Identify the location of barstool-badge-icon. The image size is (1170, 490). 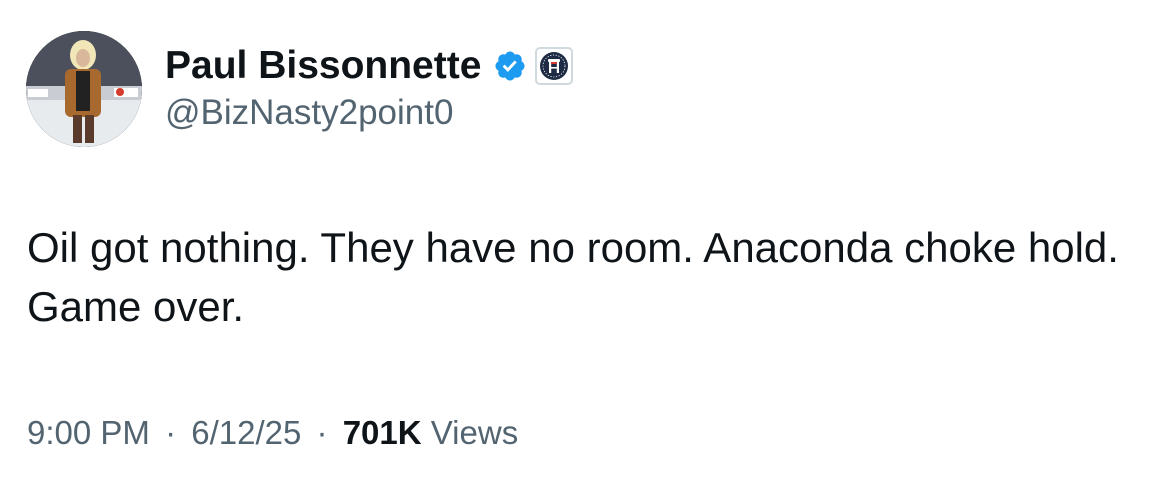
(554, 66).